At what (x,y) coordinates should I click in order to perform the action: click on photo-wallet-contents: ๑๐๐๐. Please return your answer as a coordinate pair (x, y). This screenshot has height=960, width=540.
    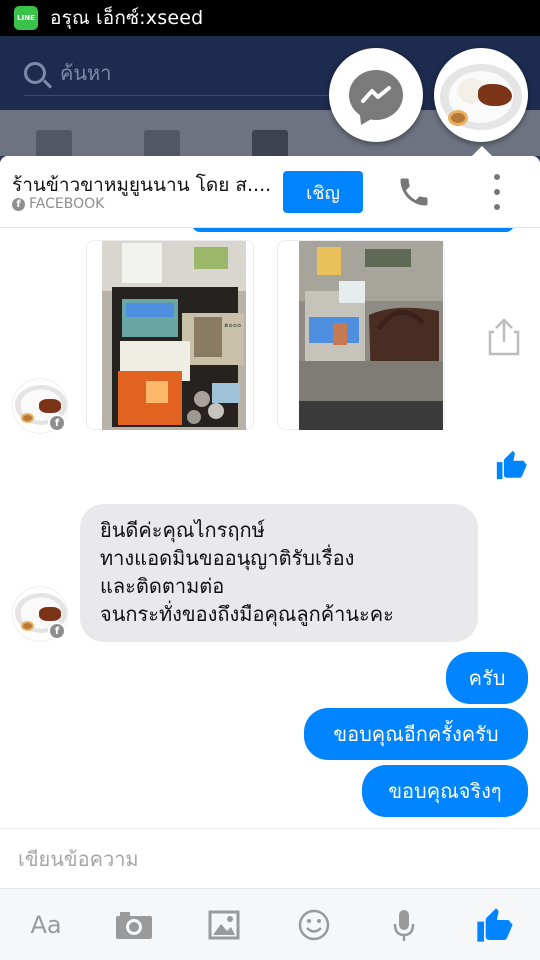
    Looking at the image, I should click on (174, 335).